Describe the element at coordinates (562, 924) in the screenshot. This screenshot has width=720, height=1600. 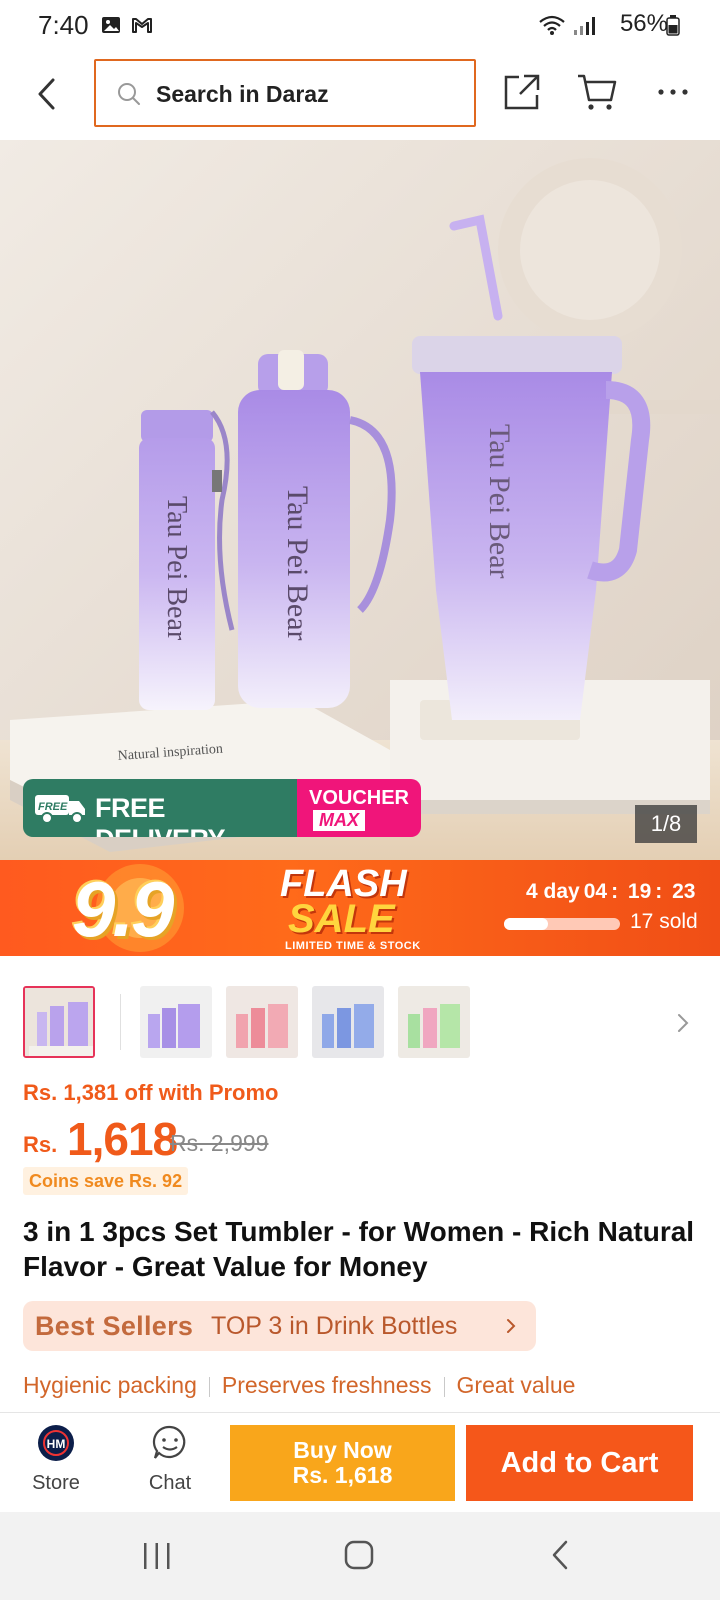
I see `sold-progress-bar` at that location.